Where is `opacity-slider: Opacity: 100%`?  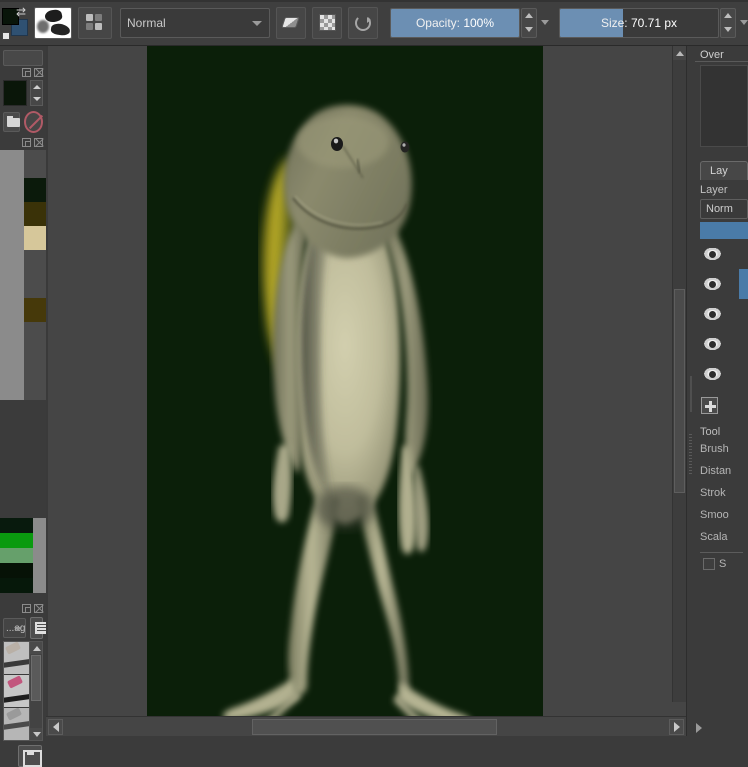 opacity-slider: Opacity: 100% is located at coordinates (455, 22).